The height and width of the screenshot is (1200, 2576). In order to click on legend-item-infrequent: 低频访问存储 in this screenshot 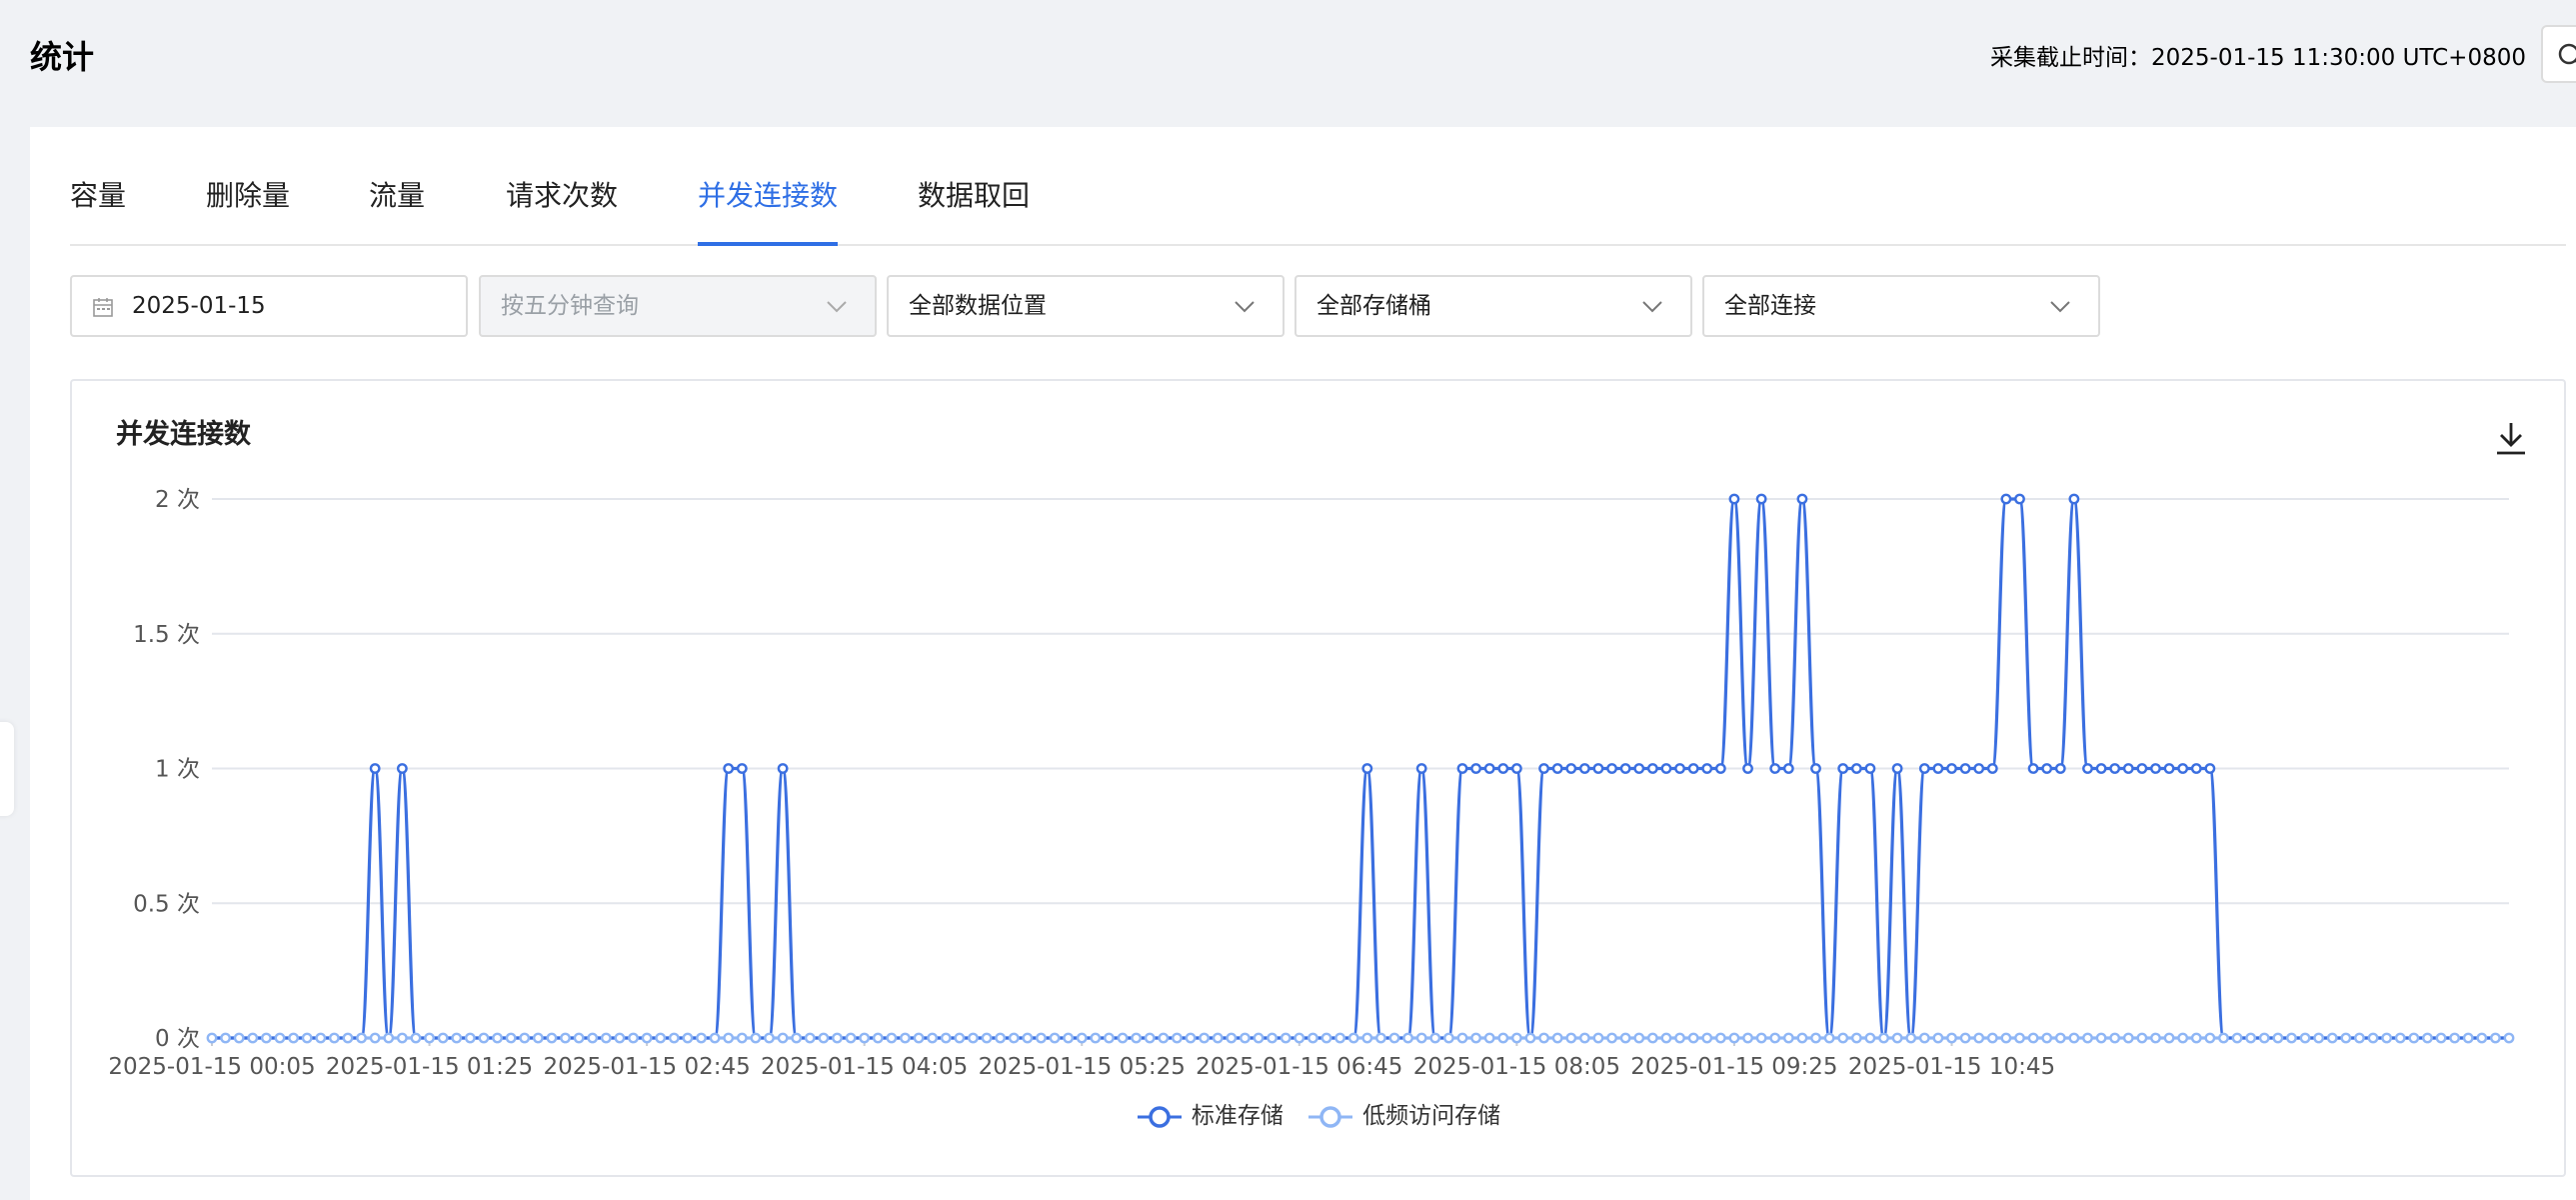, I will do `click(1403, 1116)`.